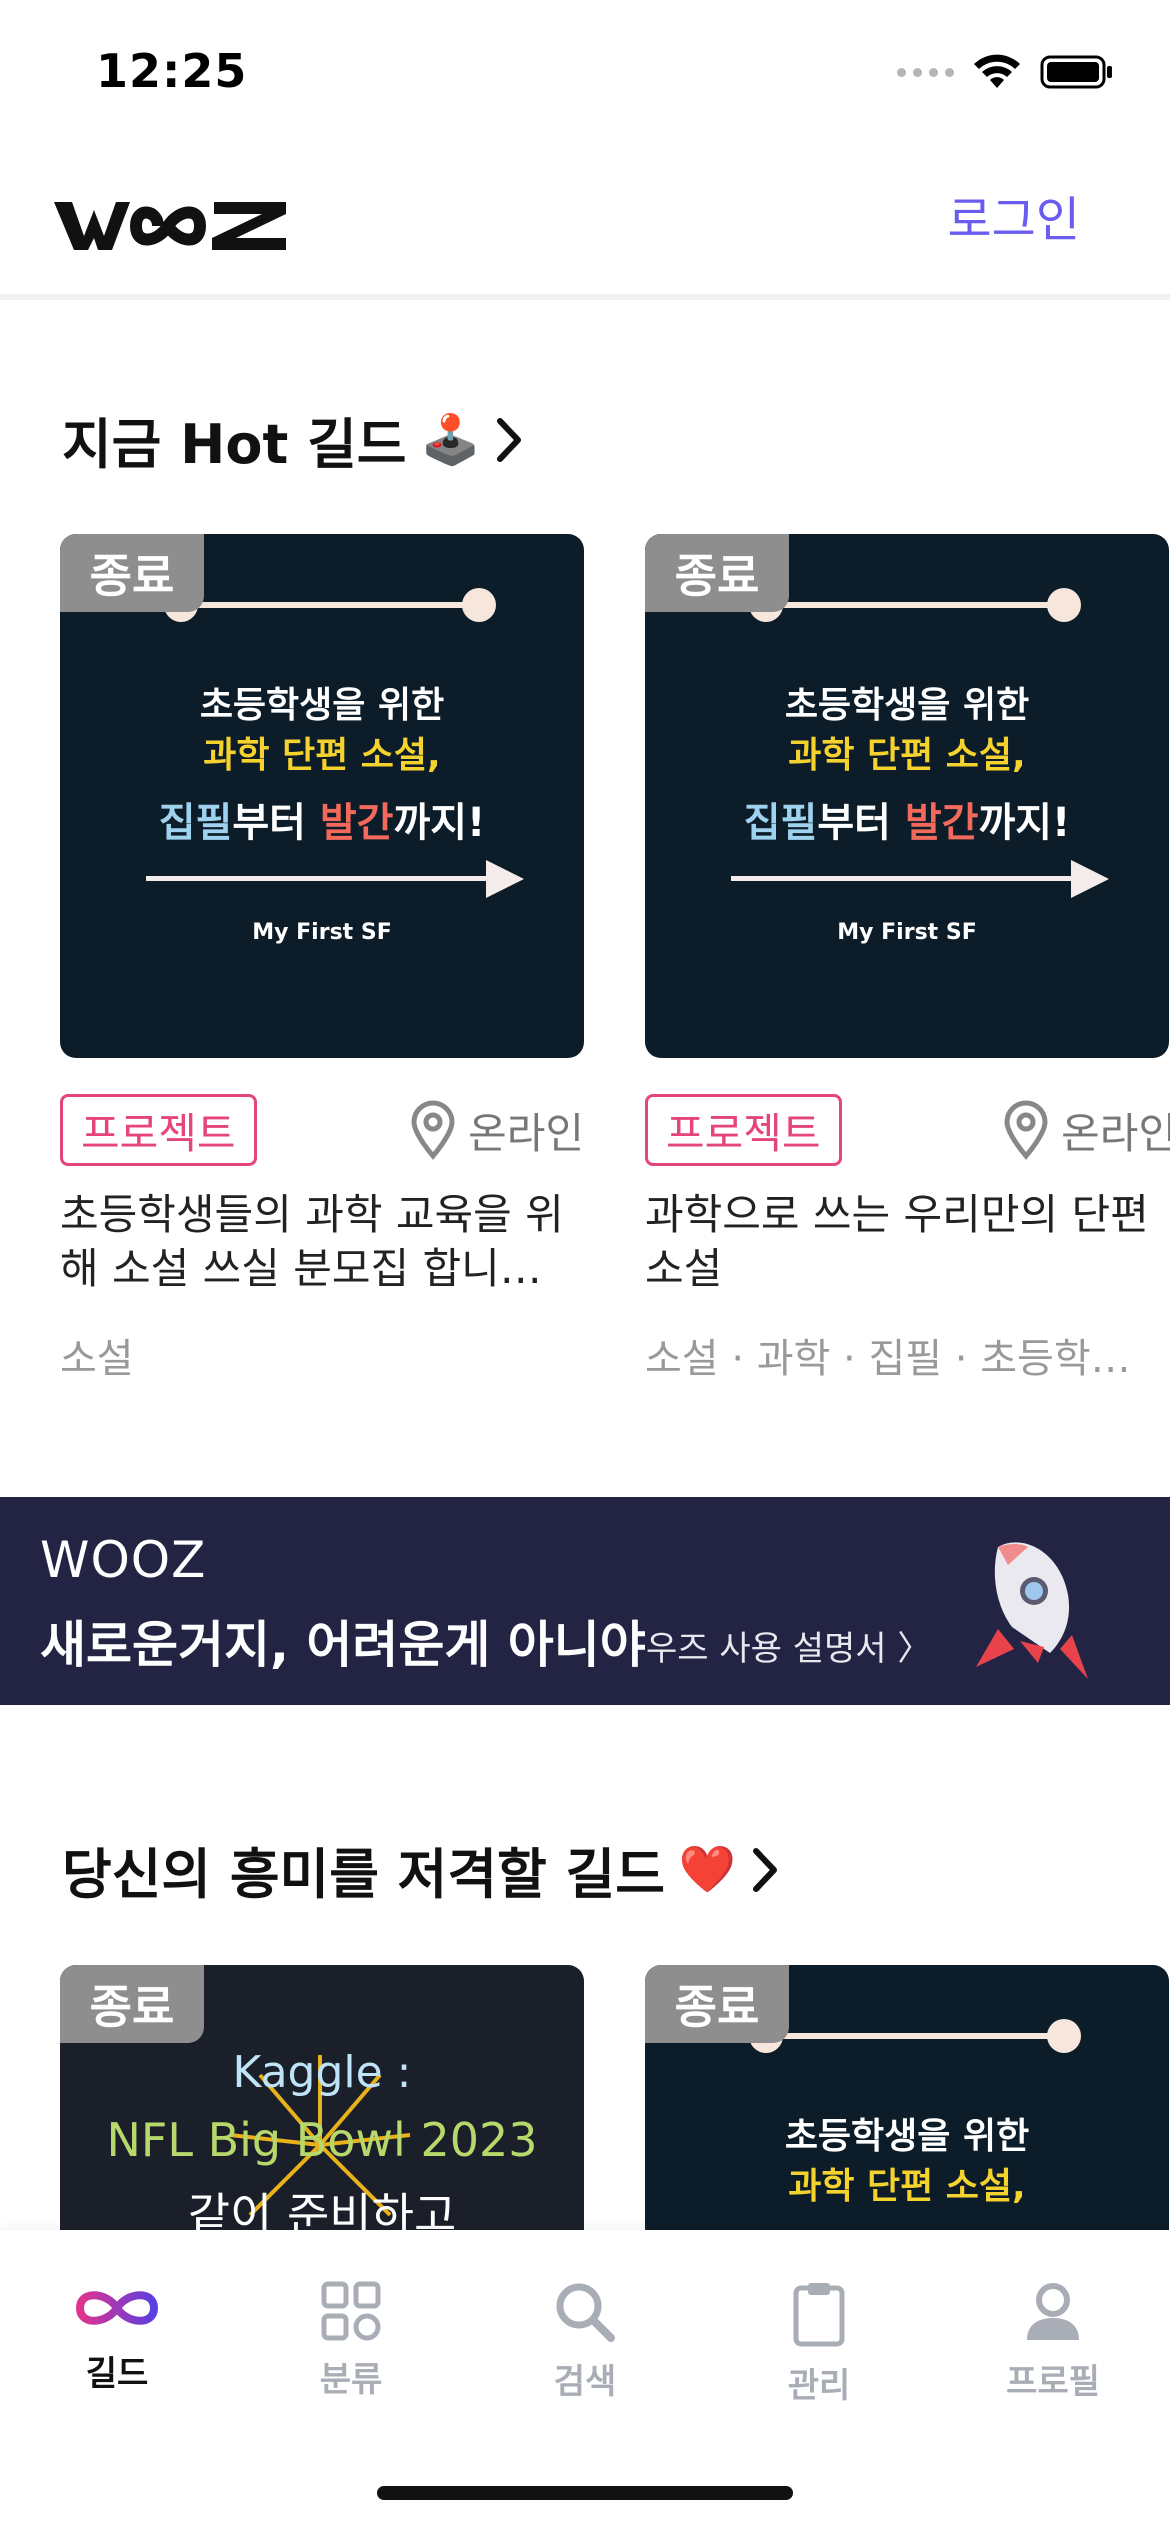 The width and height of the screenshot is (1170, 2532). I want to click on hot-guild-section-title: 지금 Hot 길드 🕹️, so click(293, 439).